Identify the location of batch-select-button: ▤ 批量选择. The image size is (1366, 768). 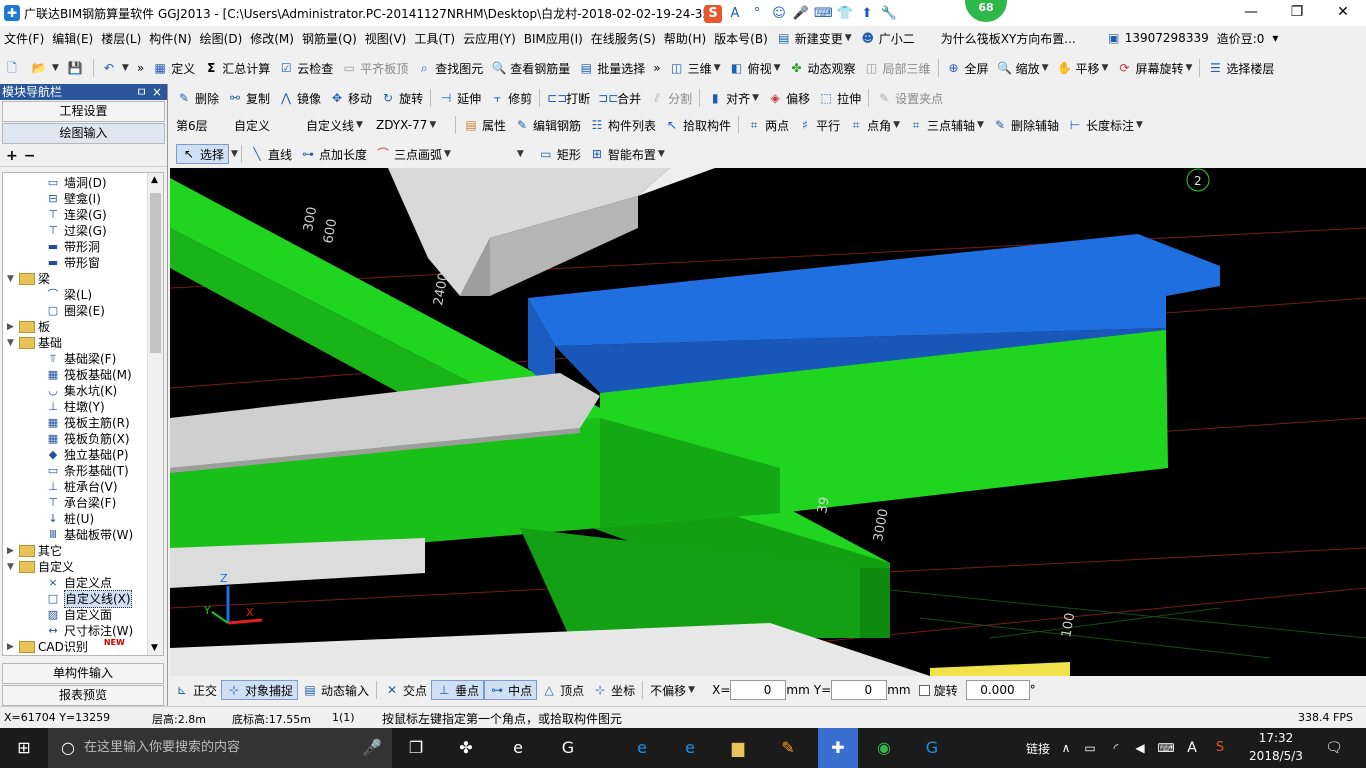
(611, 68).